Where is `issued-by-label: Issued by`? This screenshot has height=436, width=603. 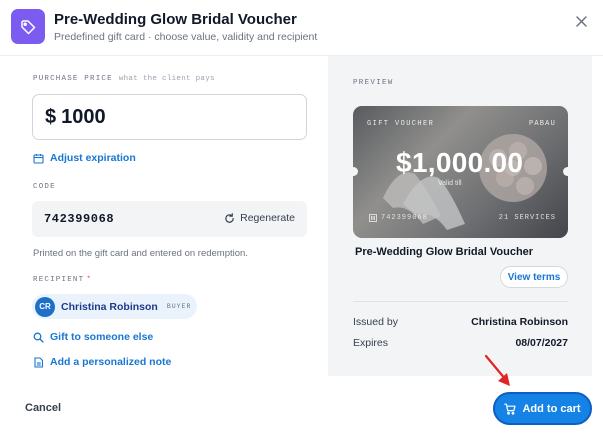 issued-by-label: Issued by is located at coordinates (375, 322).